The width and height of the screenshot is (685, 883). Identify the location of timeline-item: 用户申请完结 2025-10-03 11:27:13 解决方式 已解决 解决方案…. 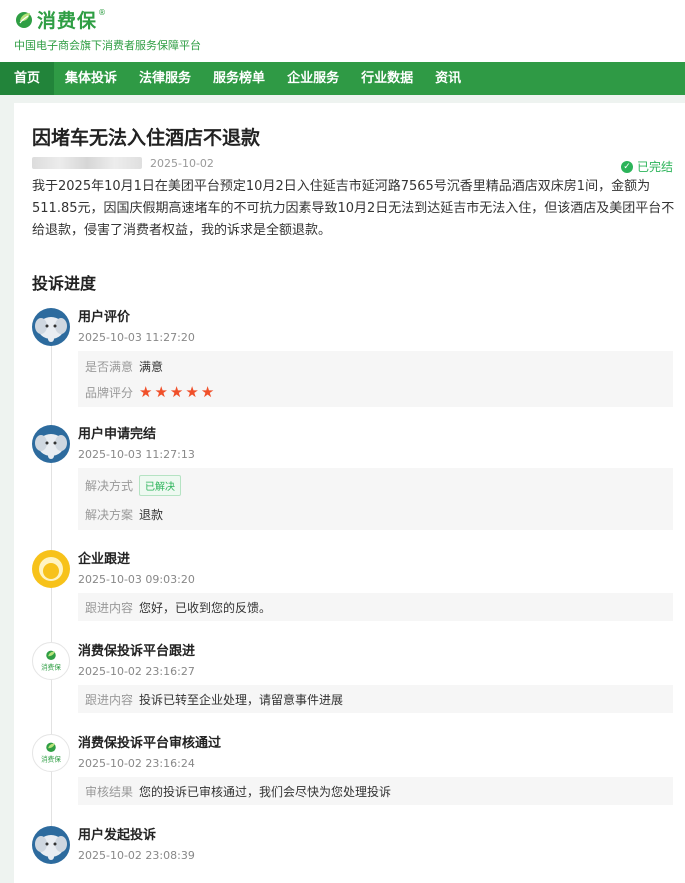
(352, 487).